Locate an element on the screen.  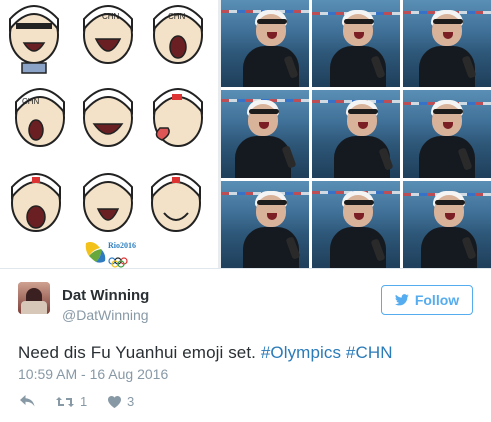
retweet-count: 1 is located at coordinates (84, 401).